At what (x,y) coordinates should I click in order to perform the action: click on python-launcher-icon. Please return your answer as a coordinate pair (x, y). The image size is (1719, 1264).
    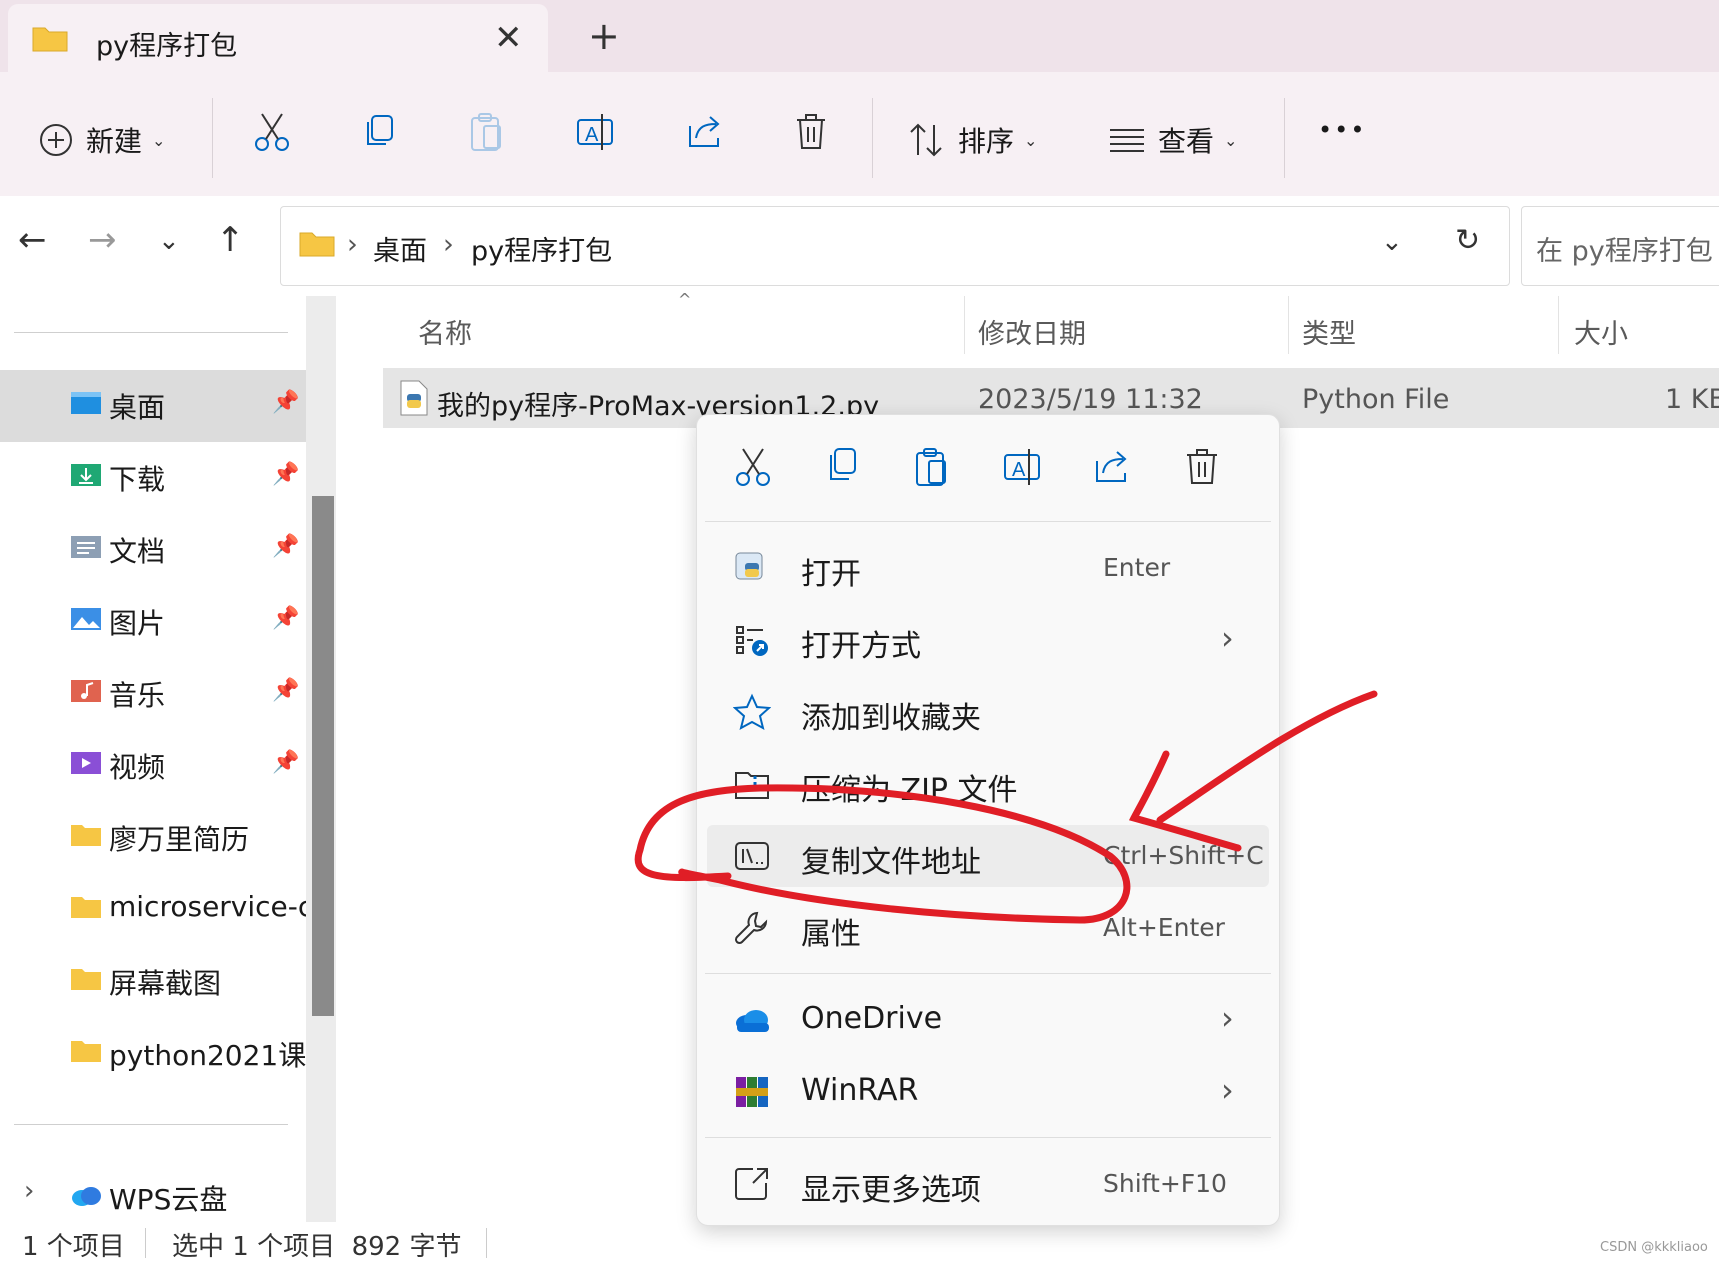
    Looking at the image, I should click on (749, 566).